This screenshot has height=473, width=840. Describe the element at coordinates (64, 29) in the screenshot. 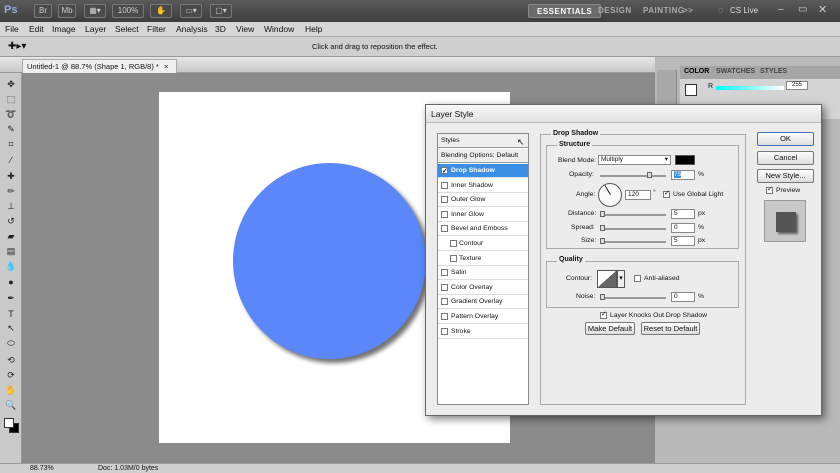

I see `menu-image: Image` at that location.